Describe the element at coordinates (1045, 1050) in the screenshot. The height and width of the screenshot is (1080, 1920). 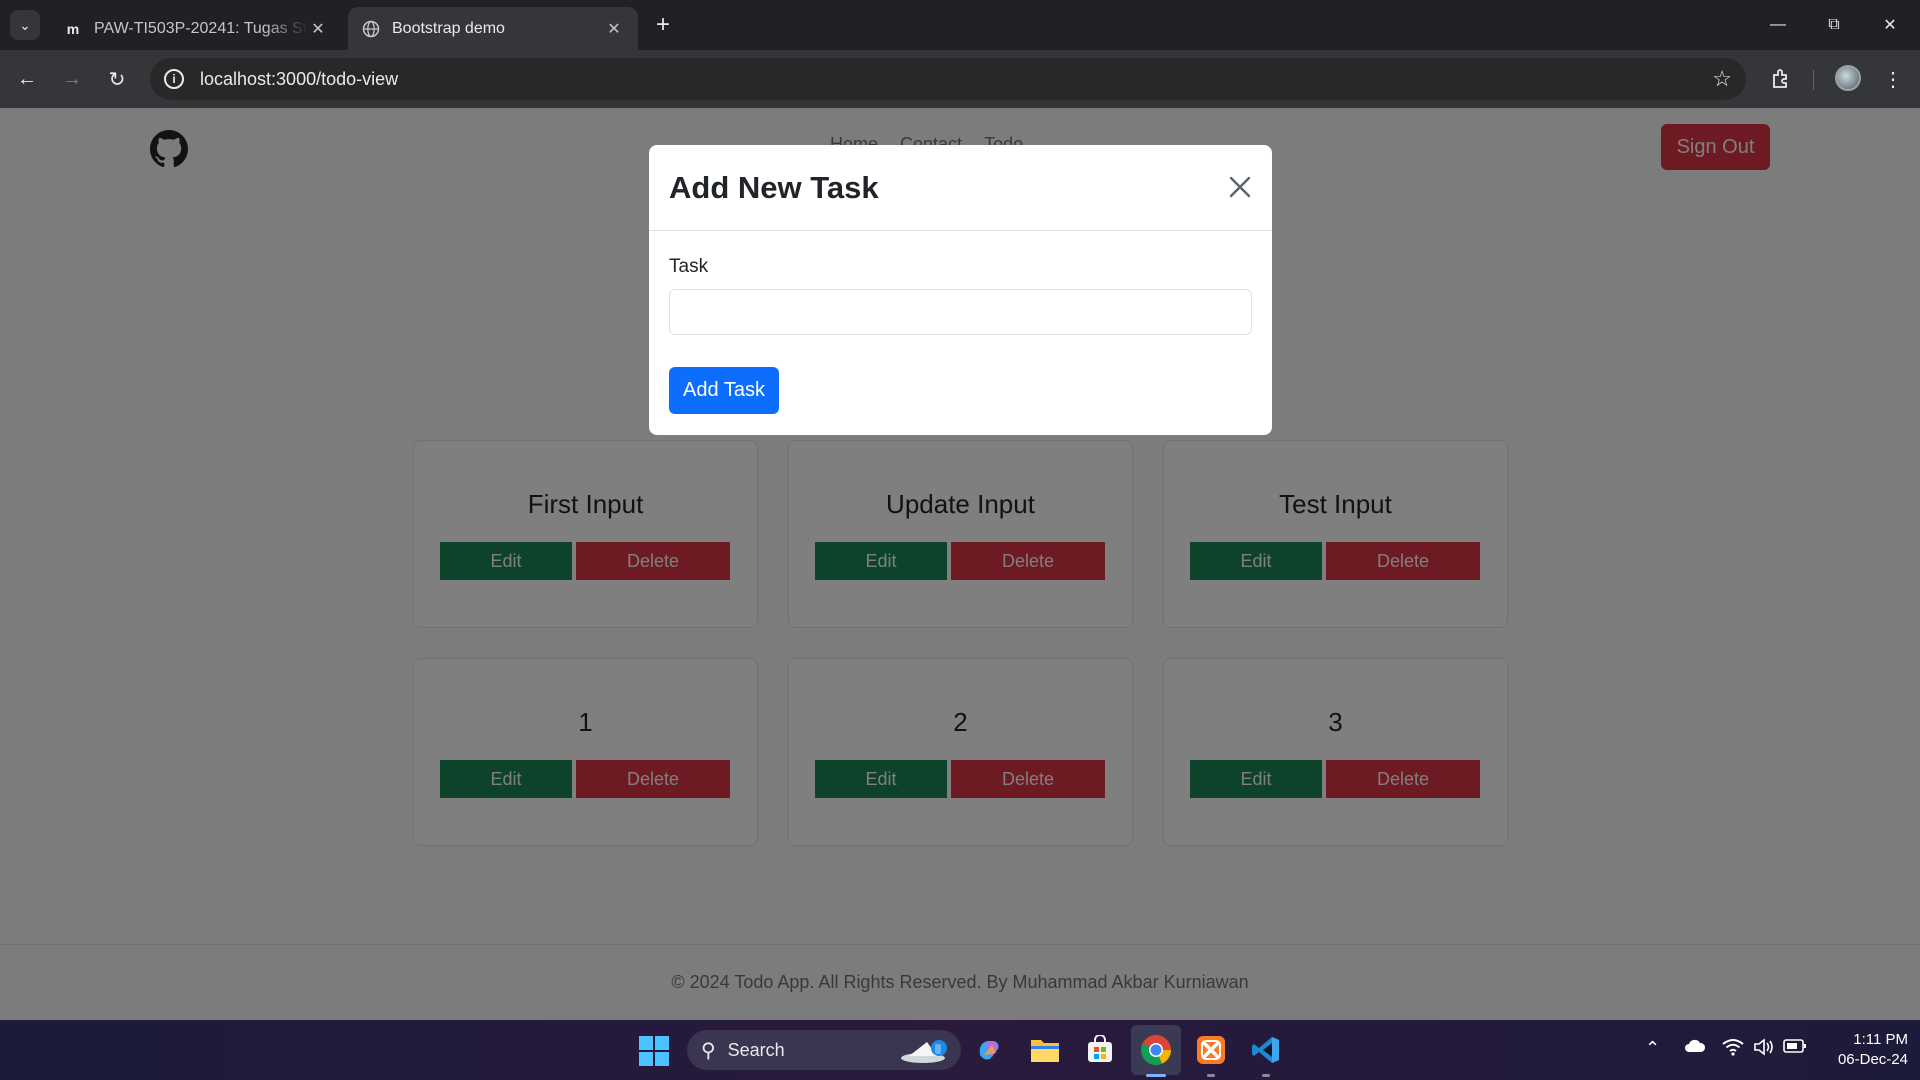
I see `file-explorer-icon` at that location.